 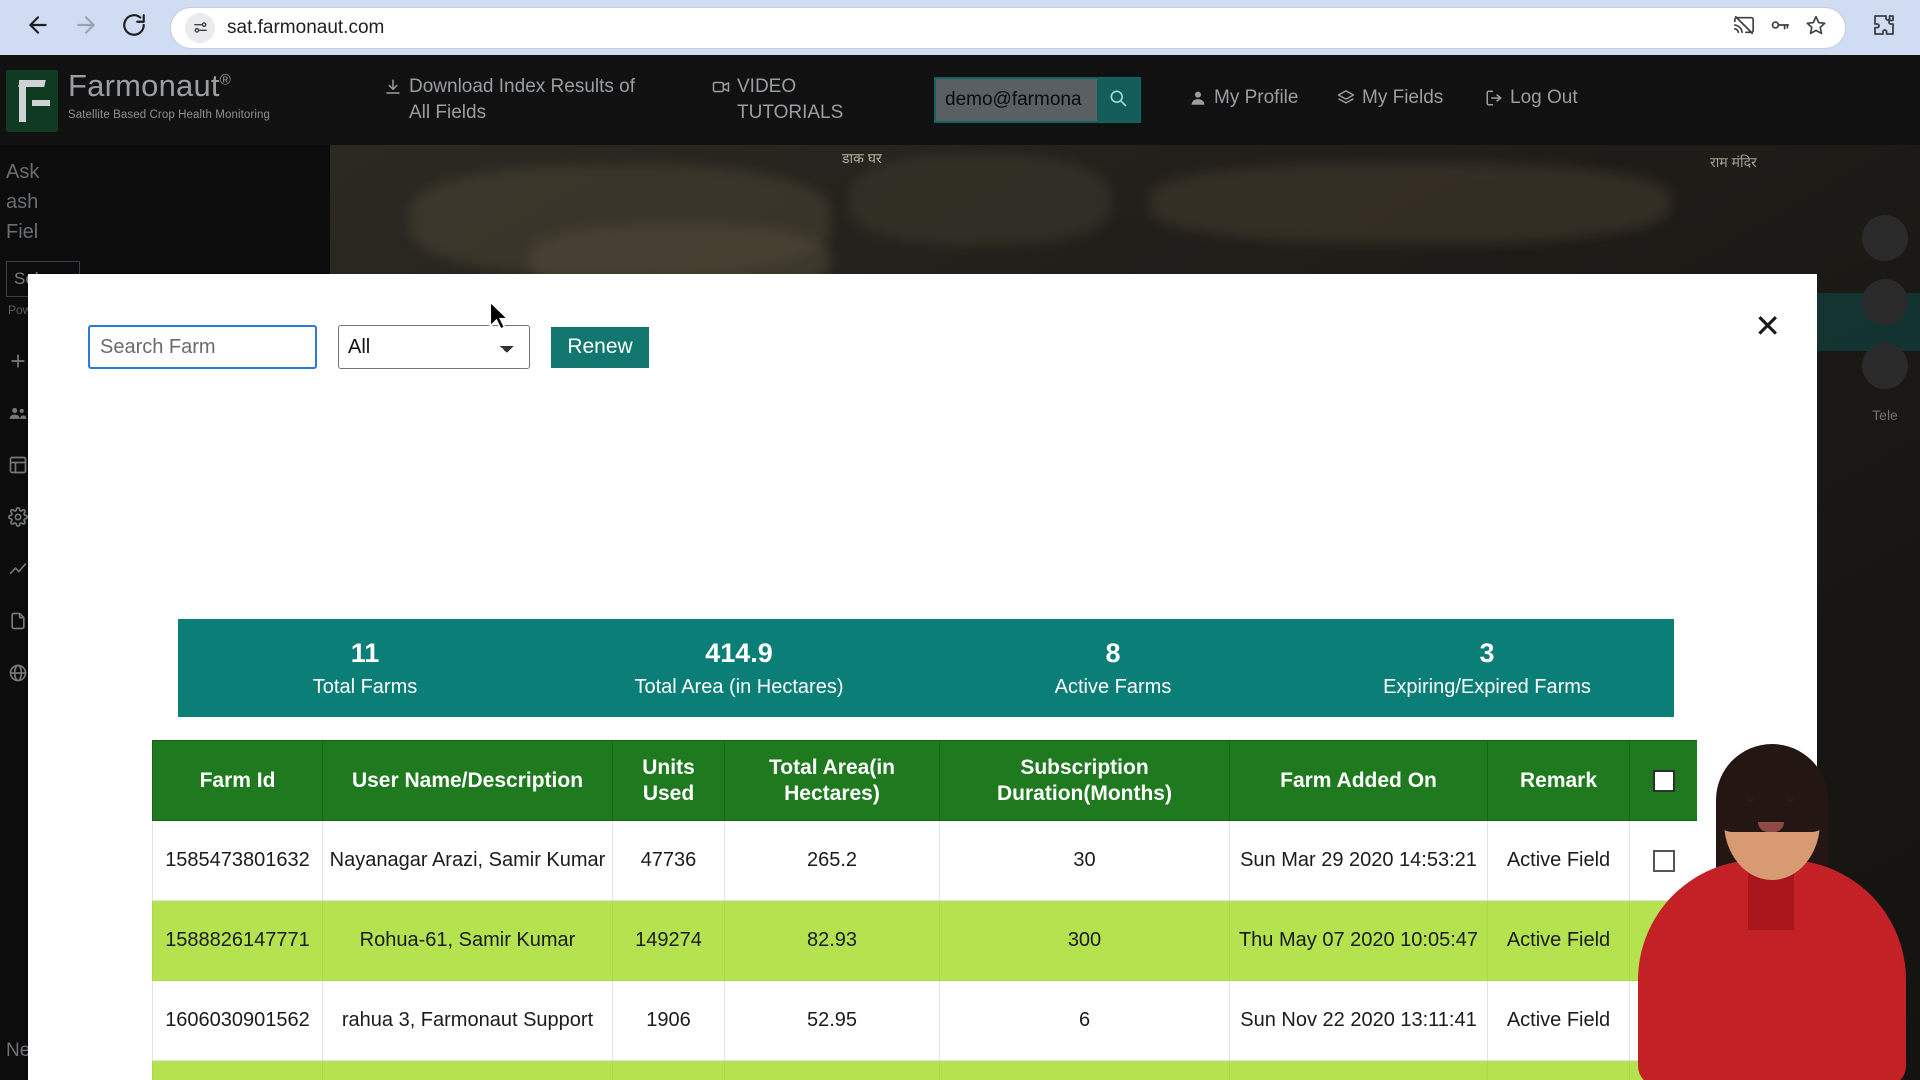 What do you see at coordinates (365, 686) in the screenshot?
I see `stat-total-farms-label: Total Farms` at bounding box center [365, 686].